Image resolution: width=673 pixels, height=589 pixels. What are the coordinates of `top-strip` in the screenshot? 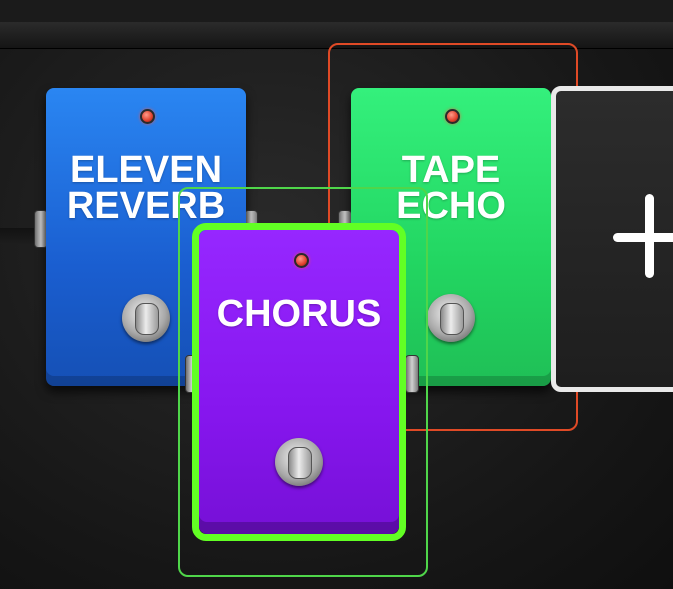 It's located at (336, 11).